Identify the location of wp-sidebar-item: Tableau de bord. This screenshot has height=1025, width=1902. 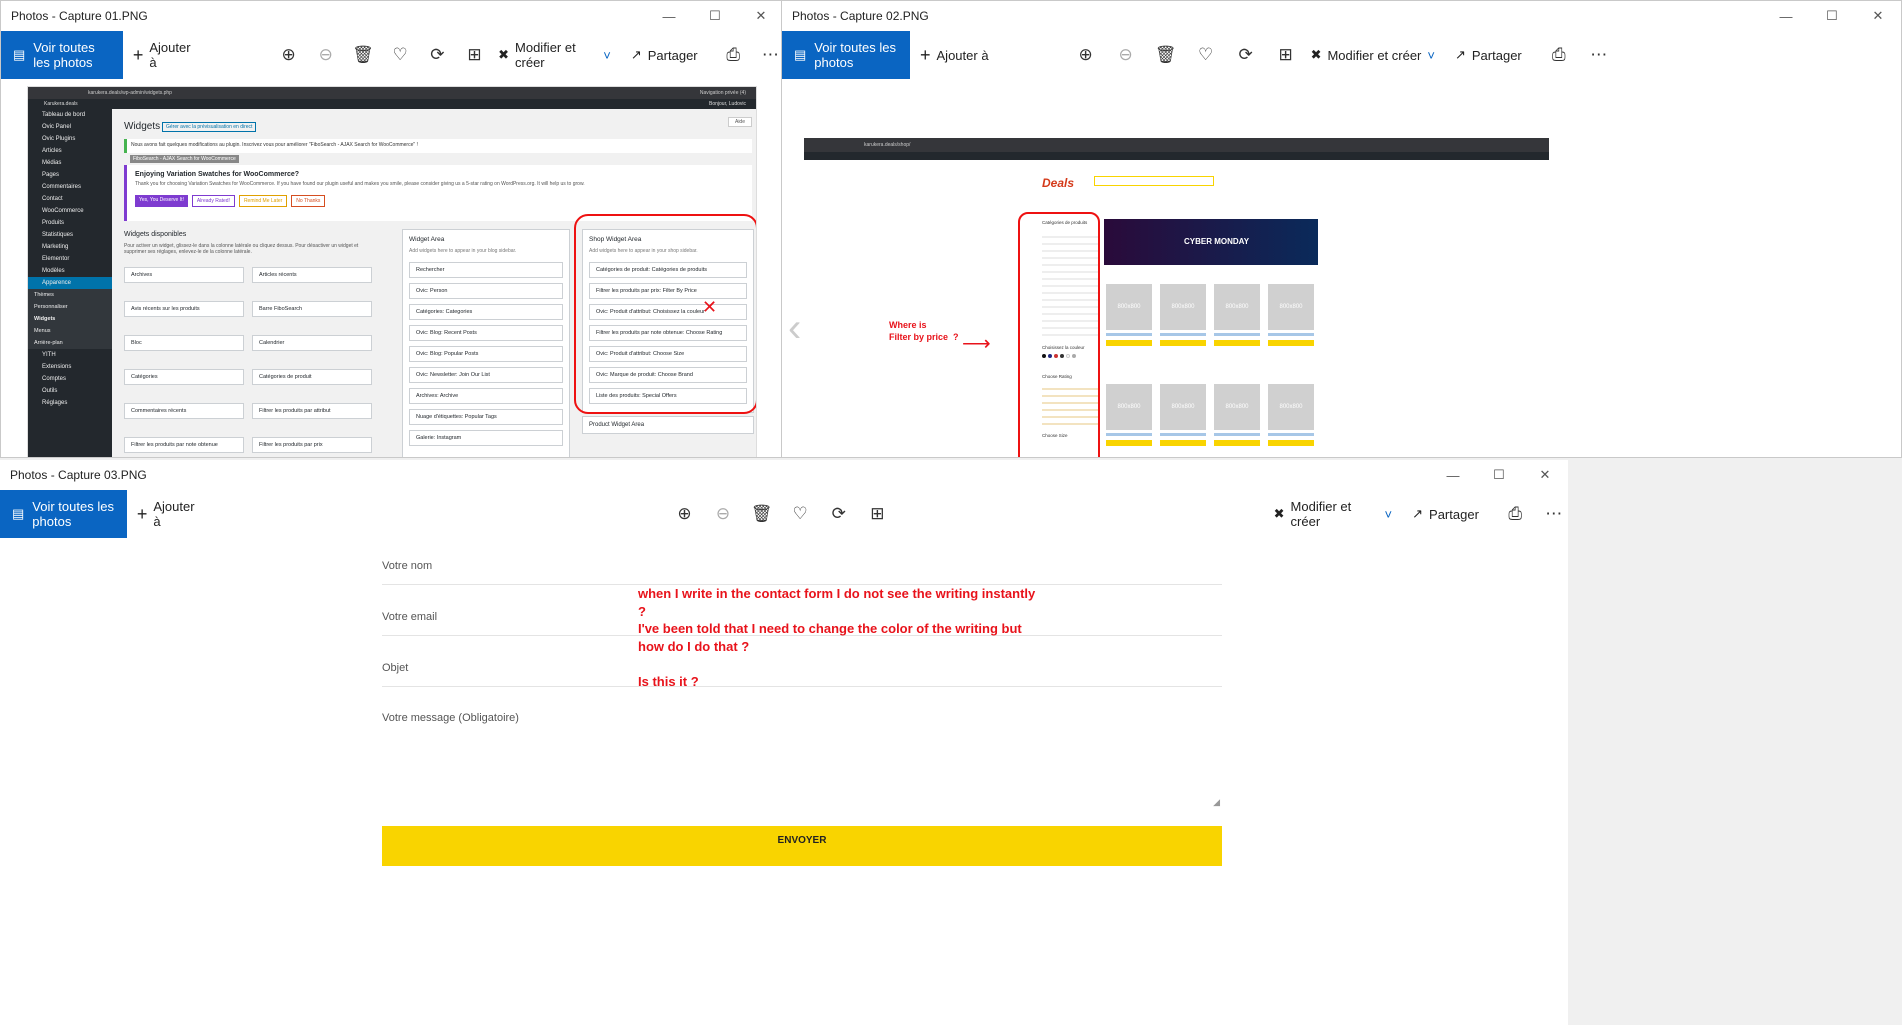
(70, 115).